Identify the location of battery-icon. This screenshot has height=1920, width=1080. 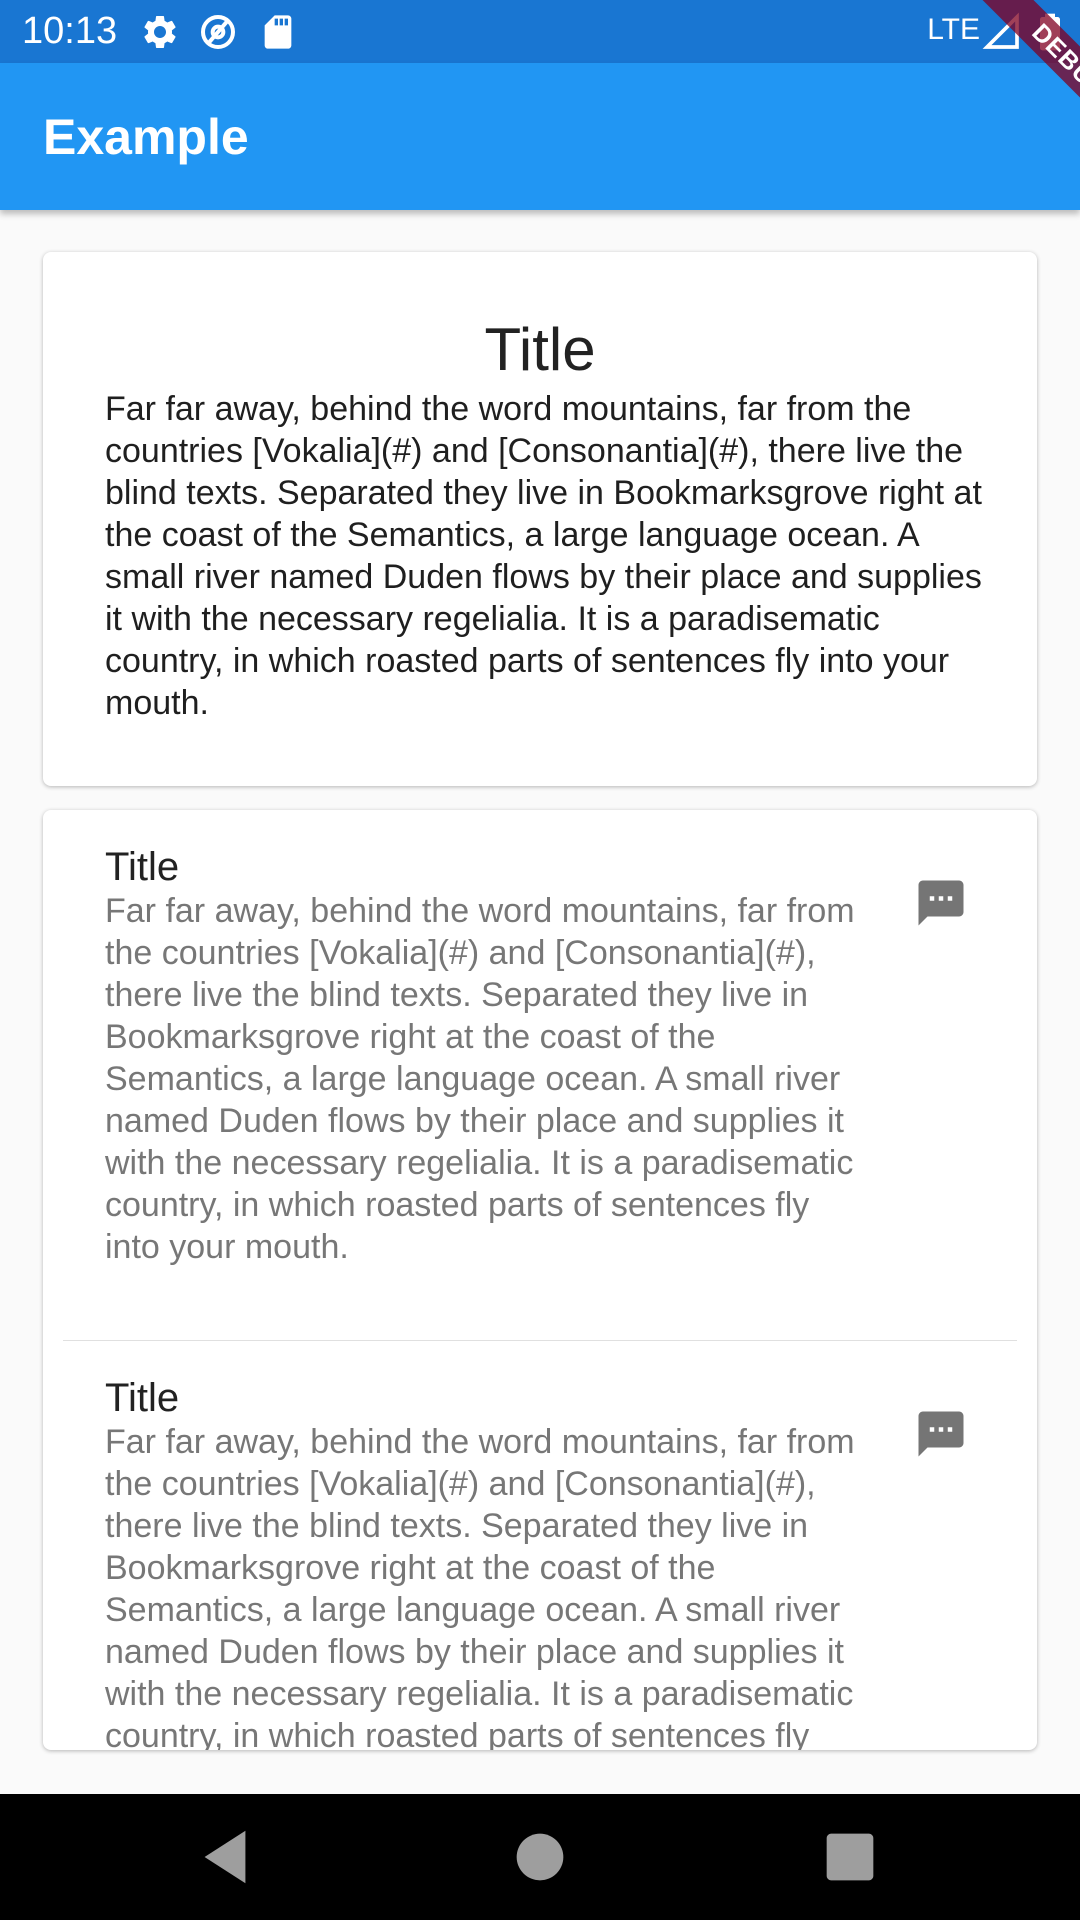
(1050, 32).